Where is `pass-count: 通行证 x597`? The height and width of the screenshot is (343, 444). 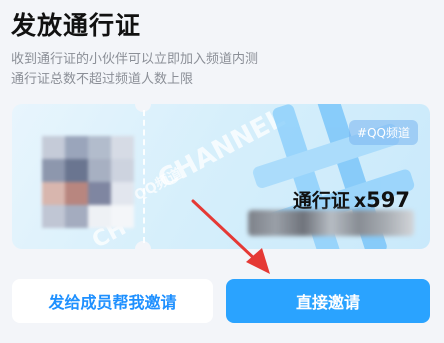
pass-count: 通行证 x597 is located at coordinates (351, 199).